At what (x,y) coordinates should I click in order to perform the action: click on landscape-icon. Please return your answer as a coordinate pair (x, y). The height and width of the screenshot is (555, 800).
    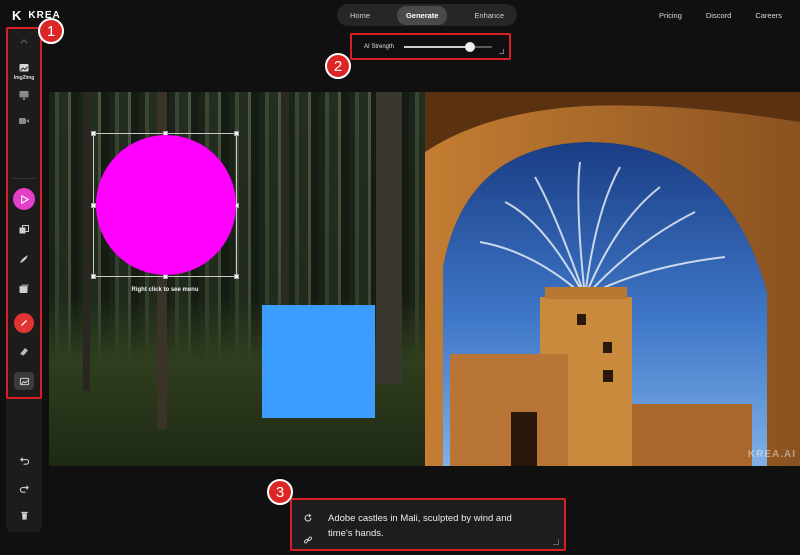
    Looking at the image, I should click on (24, 381).